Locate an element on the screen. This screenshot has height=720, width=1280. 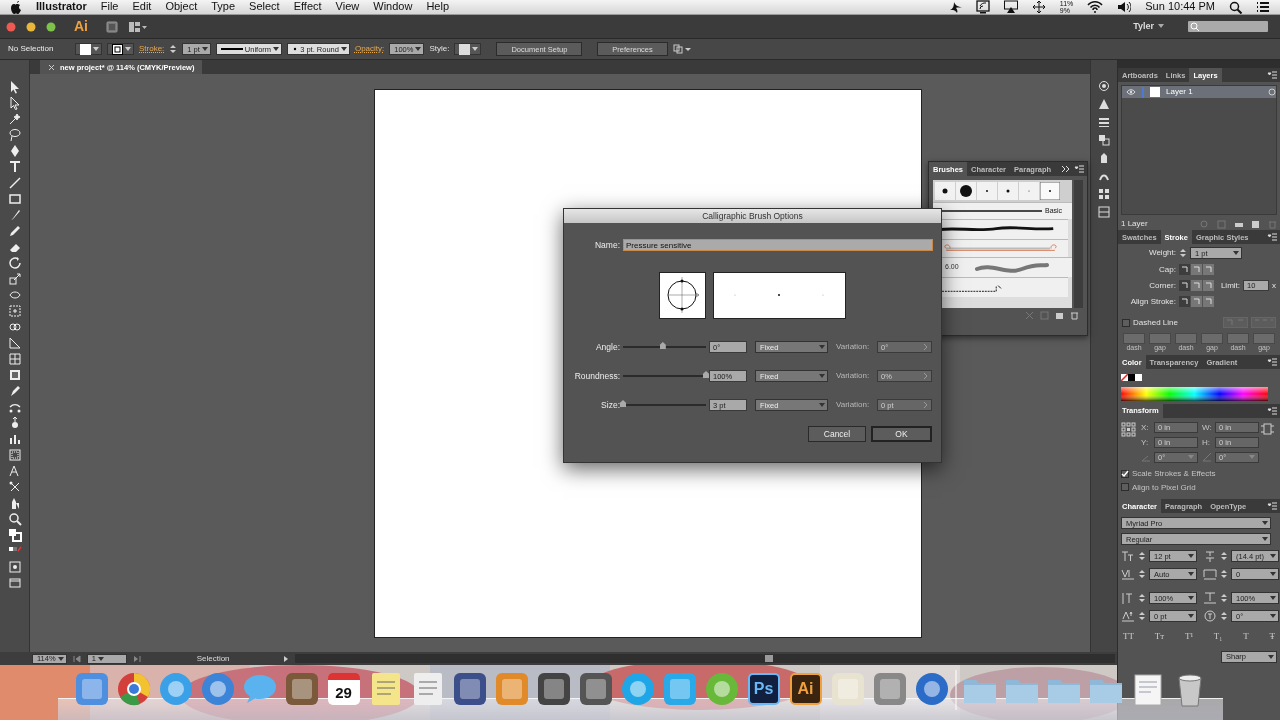
menu-item: Help is located at coordinates (437, 7).